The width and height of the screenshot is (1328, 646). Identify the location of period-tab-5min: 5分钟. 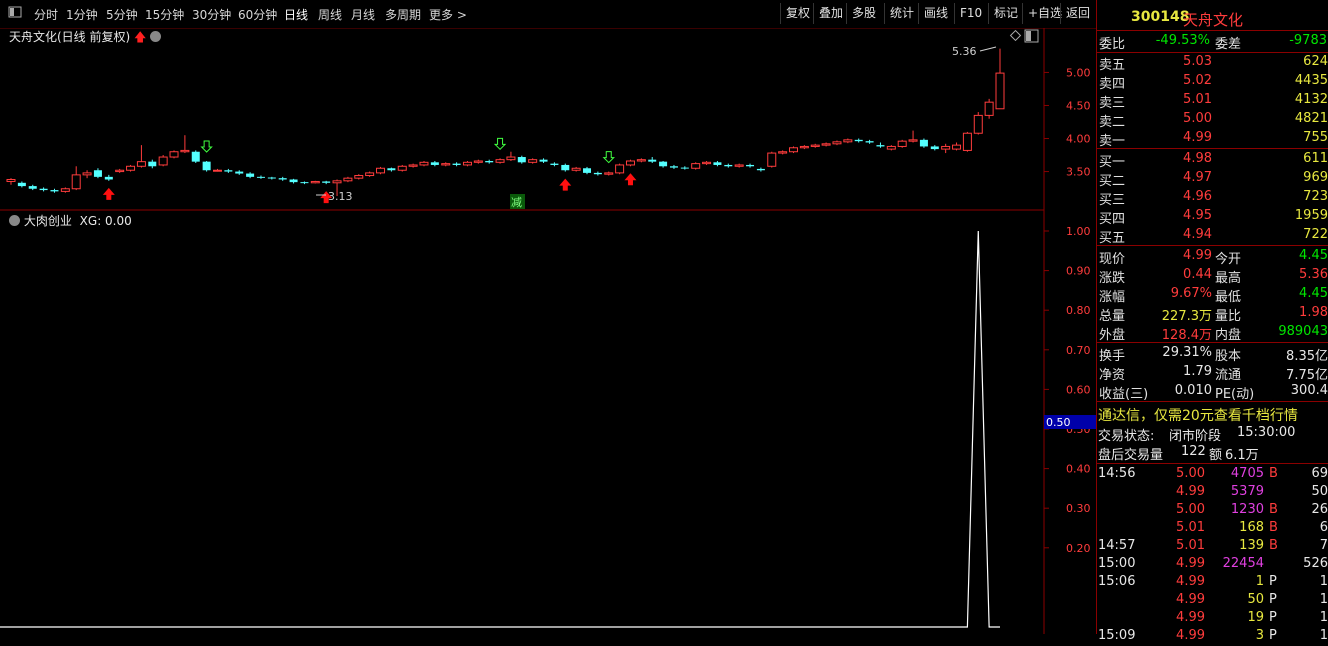
(122, 14).